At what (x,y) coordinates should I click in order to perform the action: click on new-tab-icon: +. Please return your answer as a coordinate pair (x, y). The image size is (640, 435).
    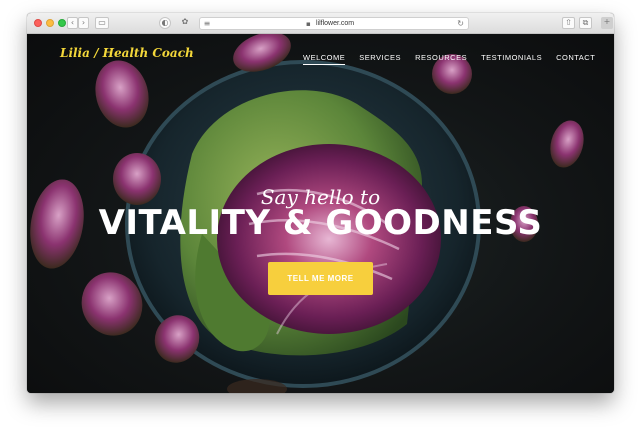
    Looking at the image, I should click on (607, 23).